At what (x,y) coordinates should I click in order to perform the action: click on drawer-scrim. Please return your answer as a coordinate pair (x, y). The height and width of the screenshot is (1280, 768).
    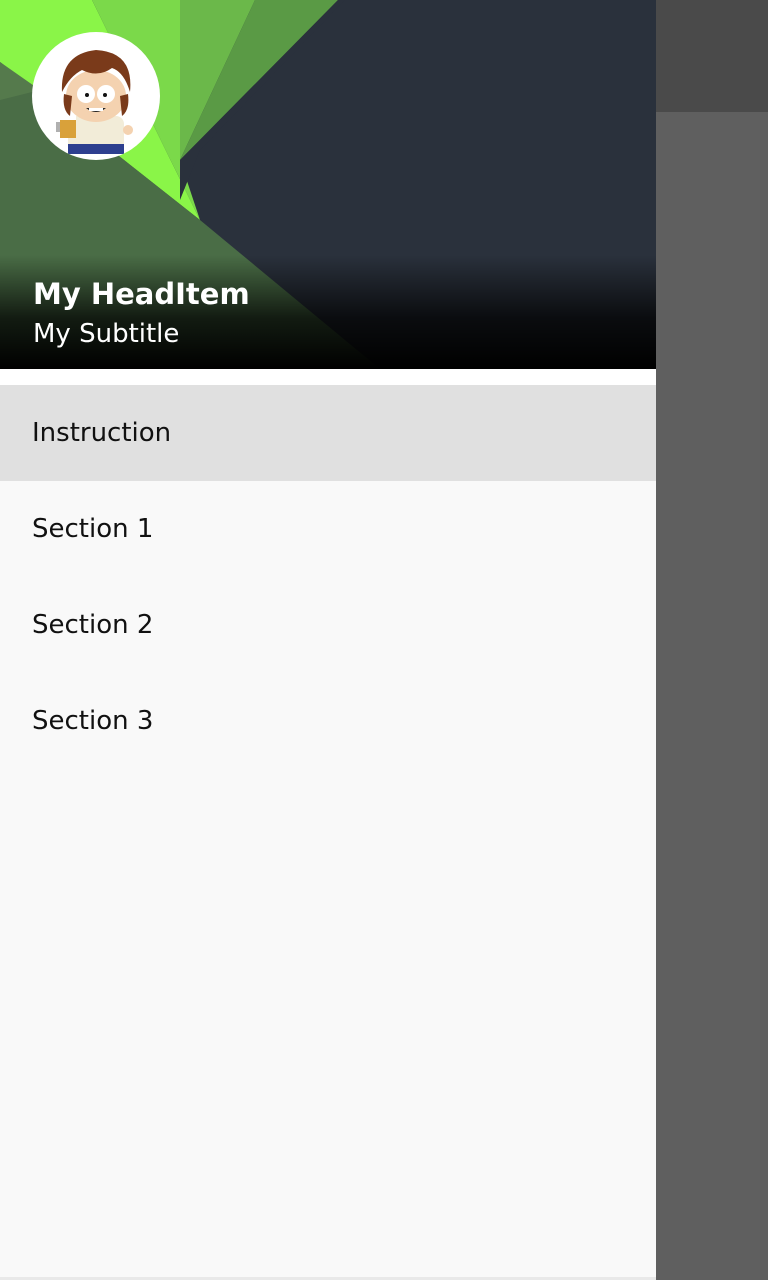
    Looking at the image, I should click on (712, 696).